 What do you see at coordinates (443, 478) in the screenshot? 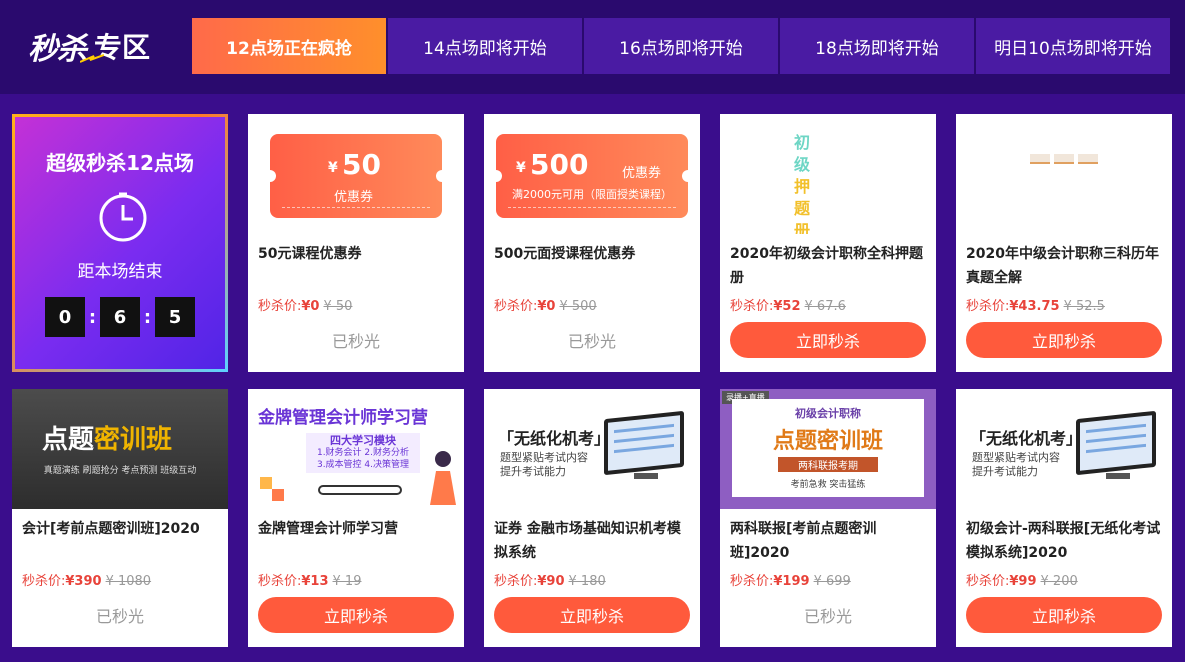
I see `person-illustration-icon` at bounding box center [443, 478].